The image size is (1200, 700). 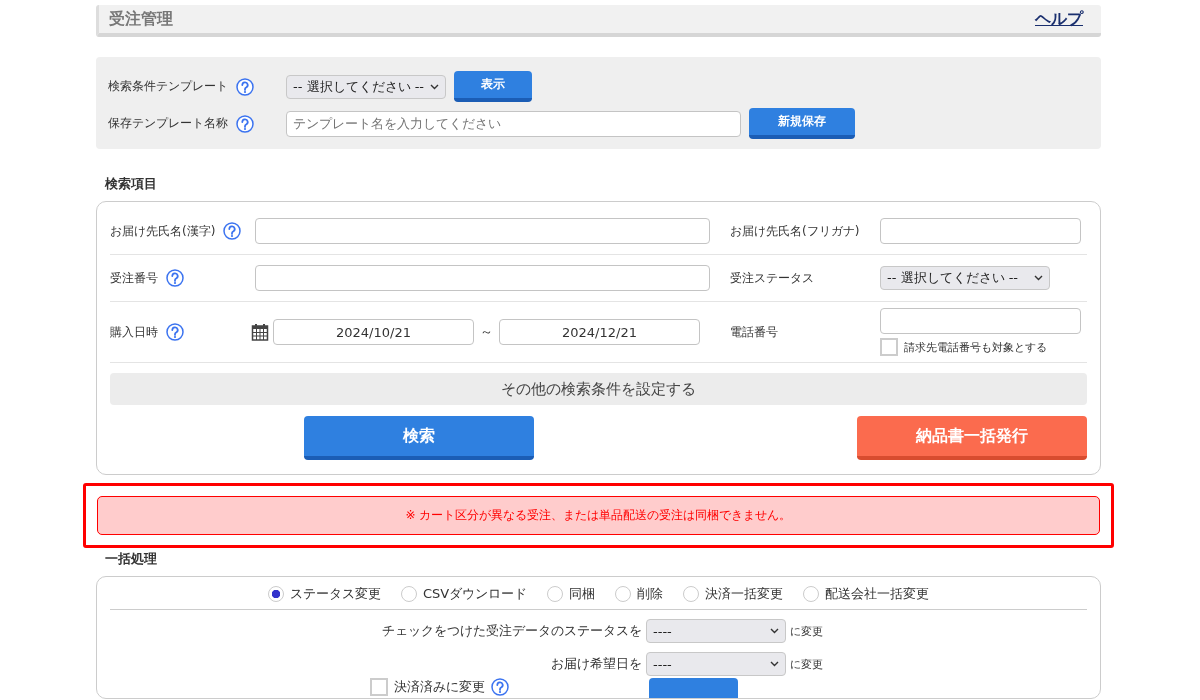 I want to click on page-title: 受注管理, so click(x=141, y=19).